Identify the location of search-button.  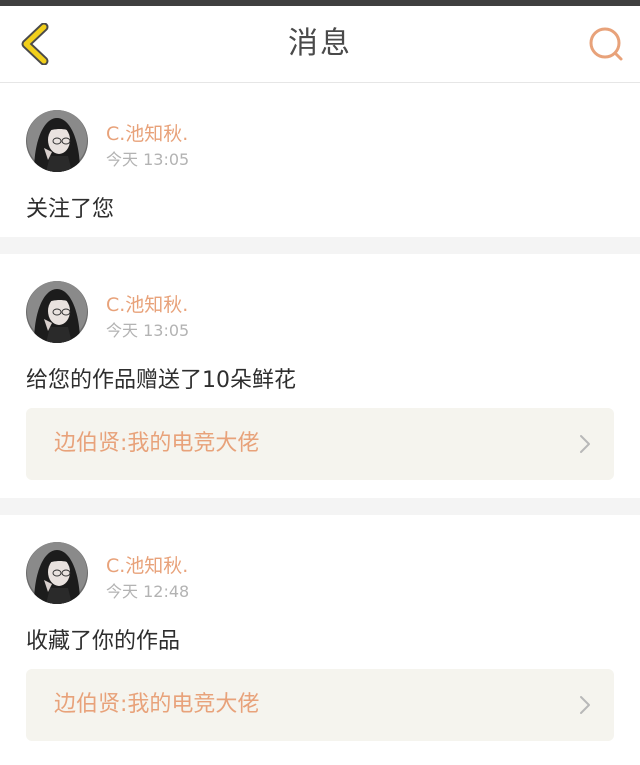
(606, 44).